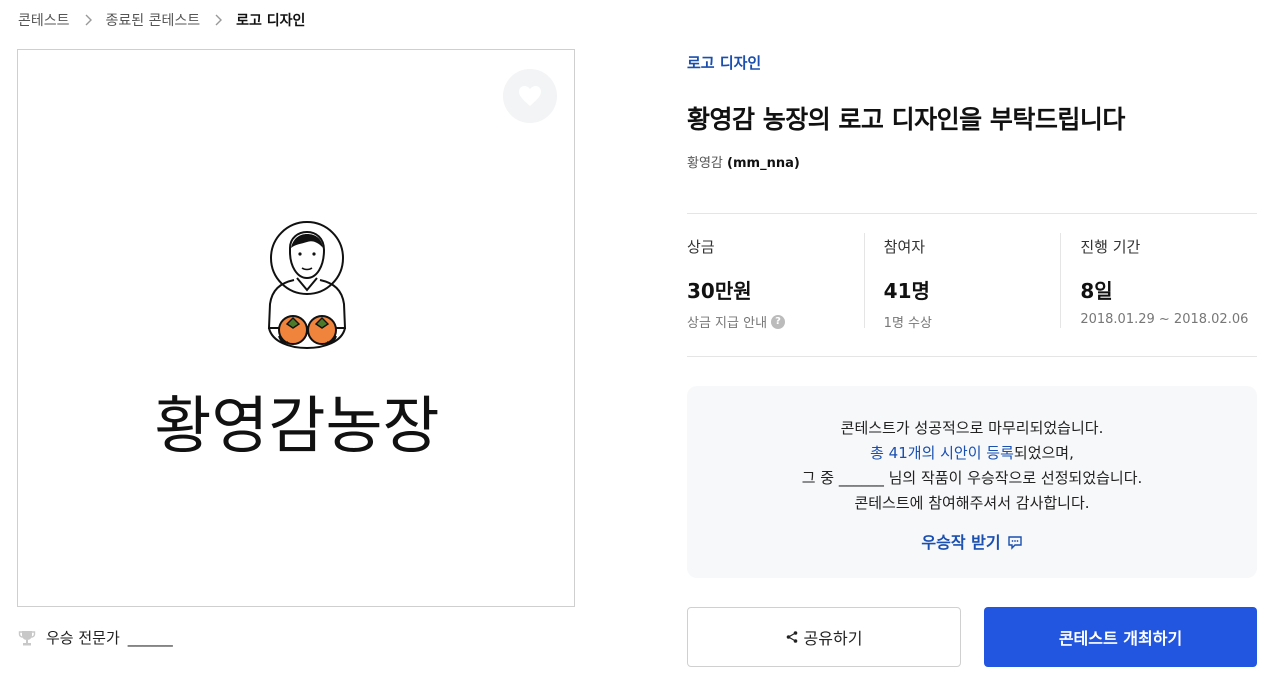 This screenshot has height=685, width=1280. Describe the element at coordinates (307, 285) in the screenshot. I see `farmer-illustration` at that location.